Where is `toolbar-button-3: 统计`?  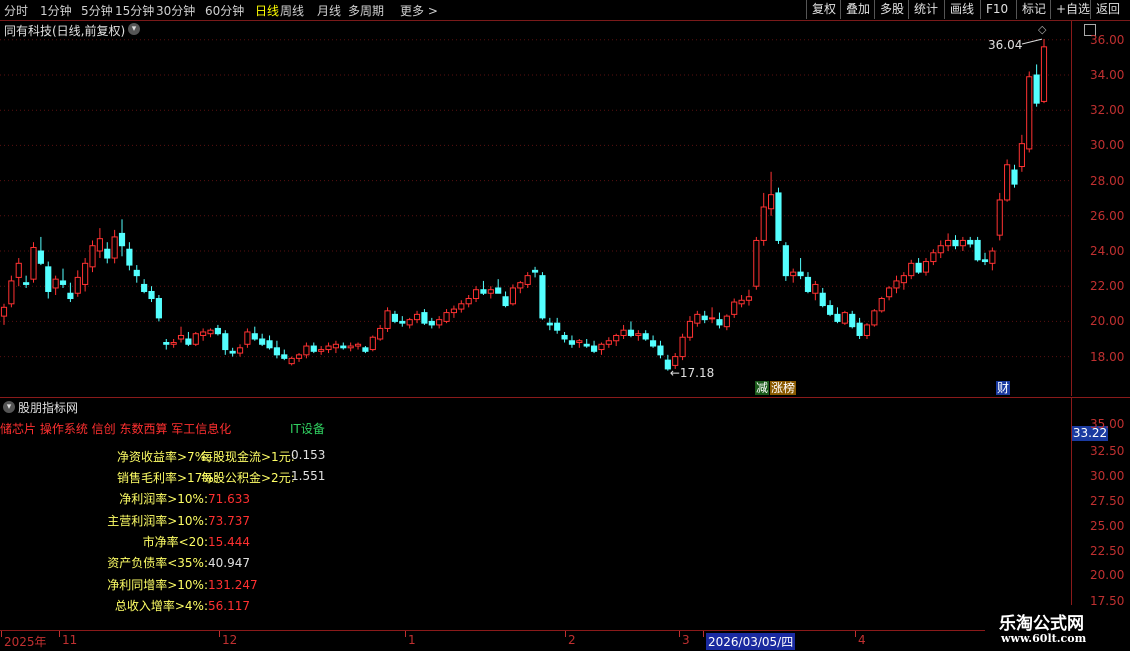
toolbar-button-3: 统计 is located at coordinates (925, 9).